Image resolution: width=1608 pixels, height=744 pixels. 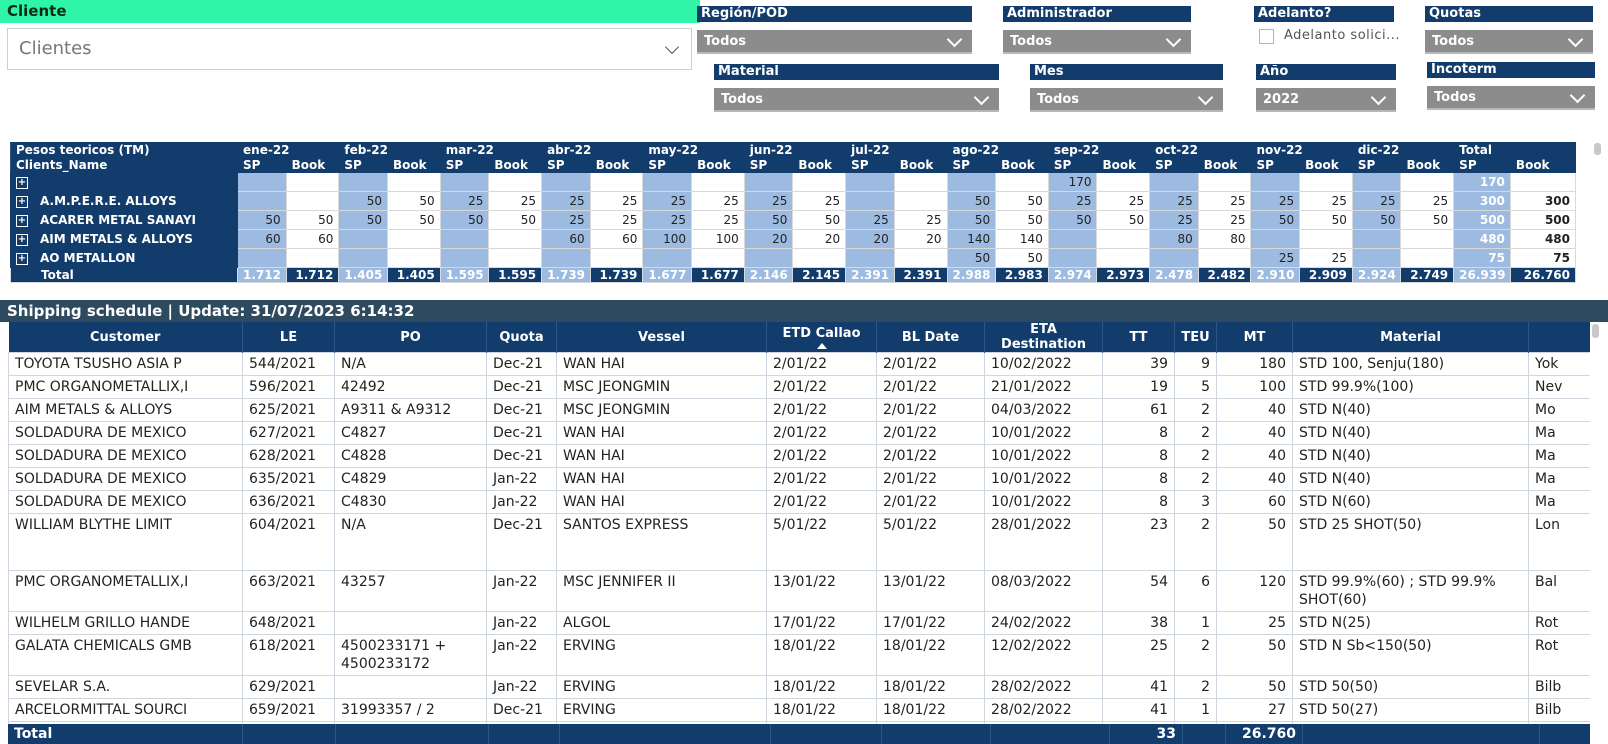 What do you see at coordinates (1195, 364) in the screenshot?
I see `table-cell: 9` at bounding box center [1195, 364].